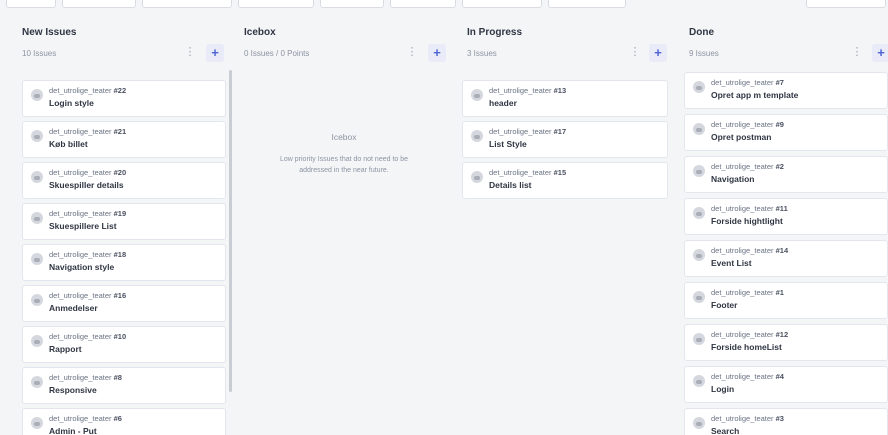  What do you see at coordinates (120, 90) in the screenshot?
I see `issue-number: #22` at bounding box center [120, 90].